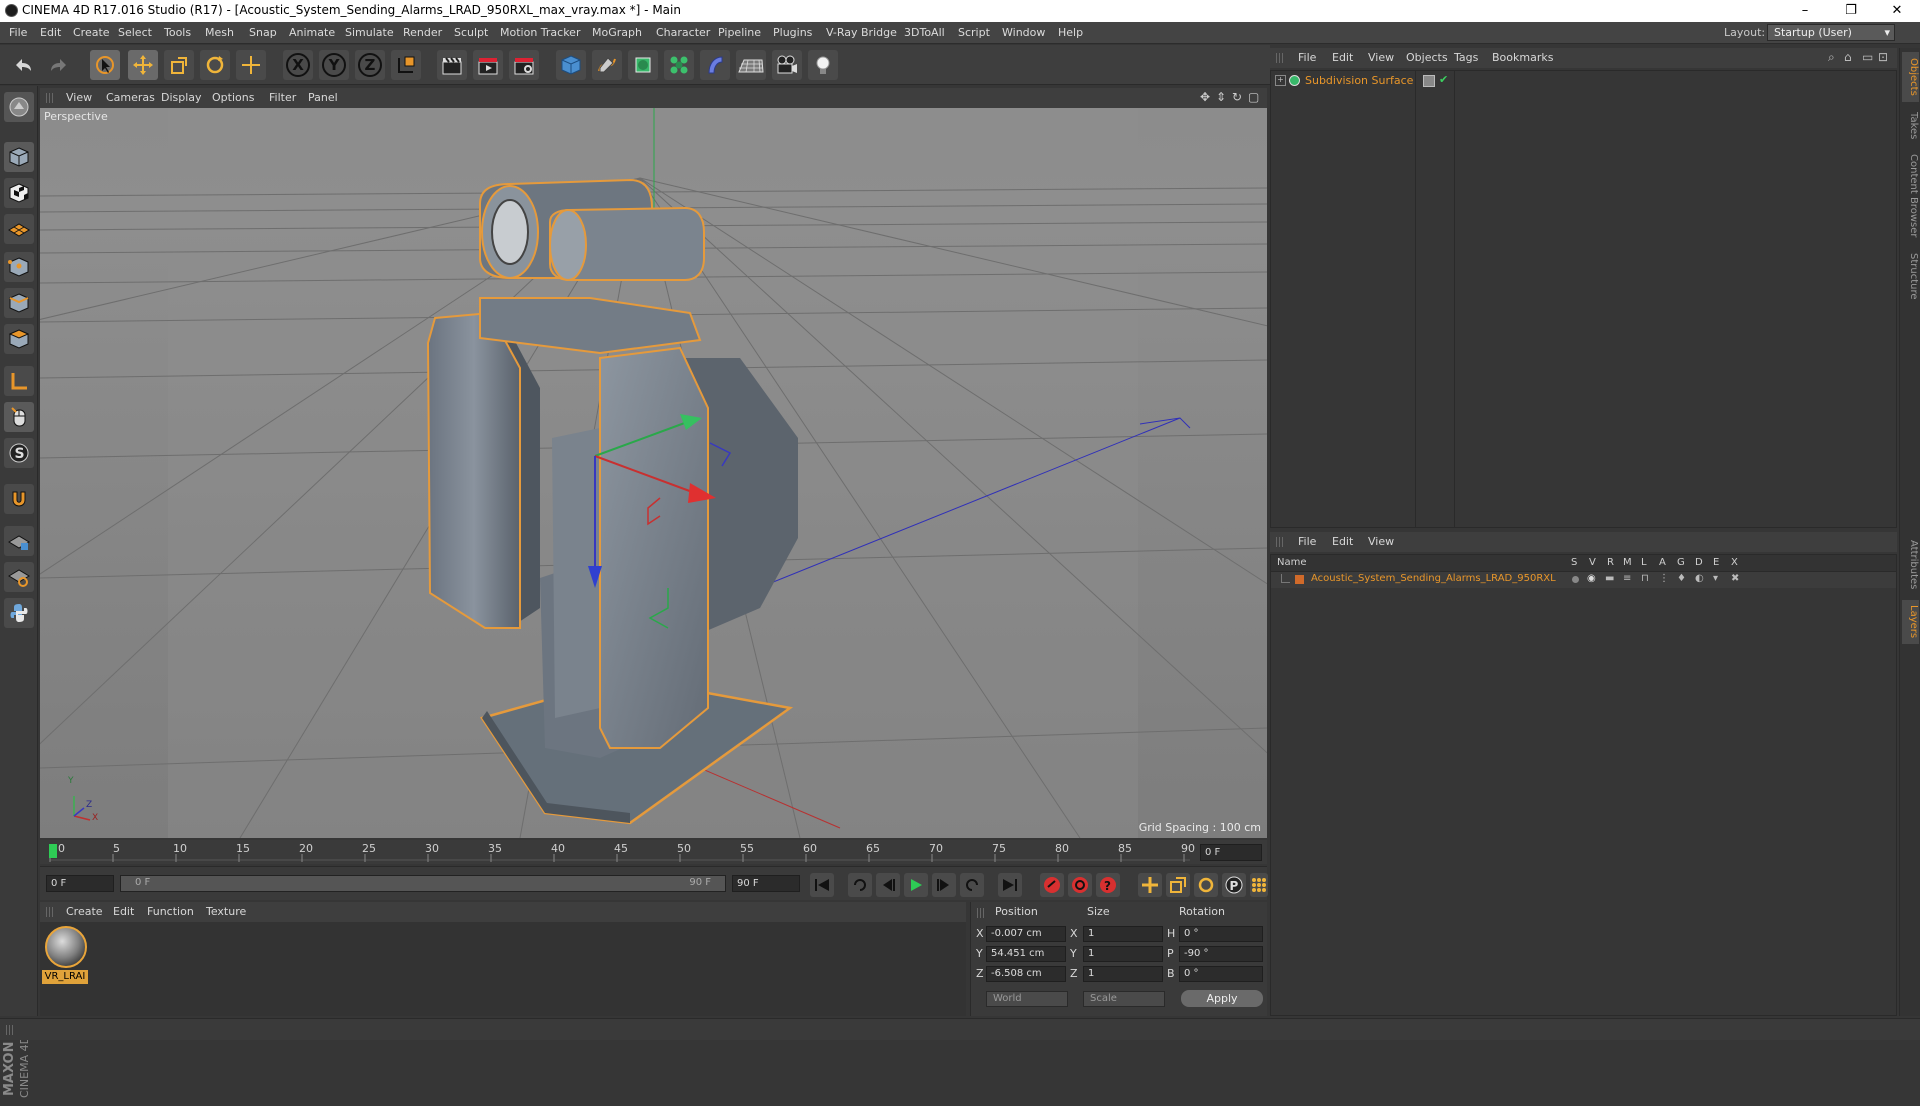 The image size is (1920, 1106). Describe the element at coordinates (1883, 57) in the screenshot. I see `expand-icon: ⊡` at that location.